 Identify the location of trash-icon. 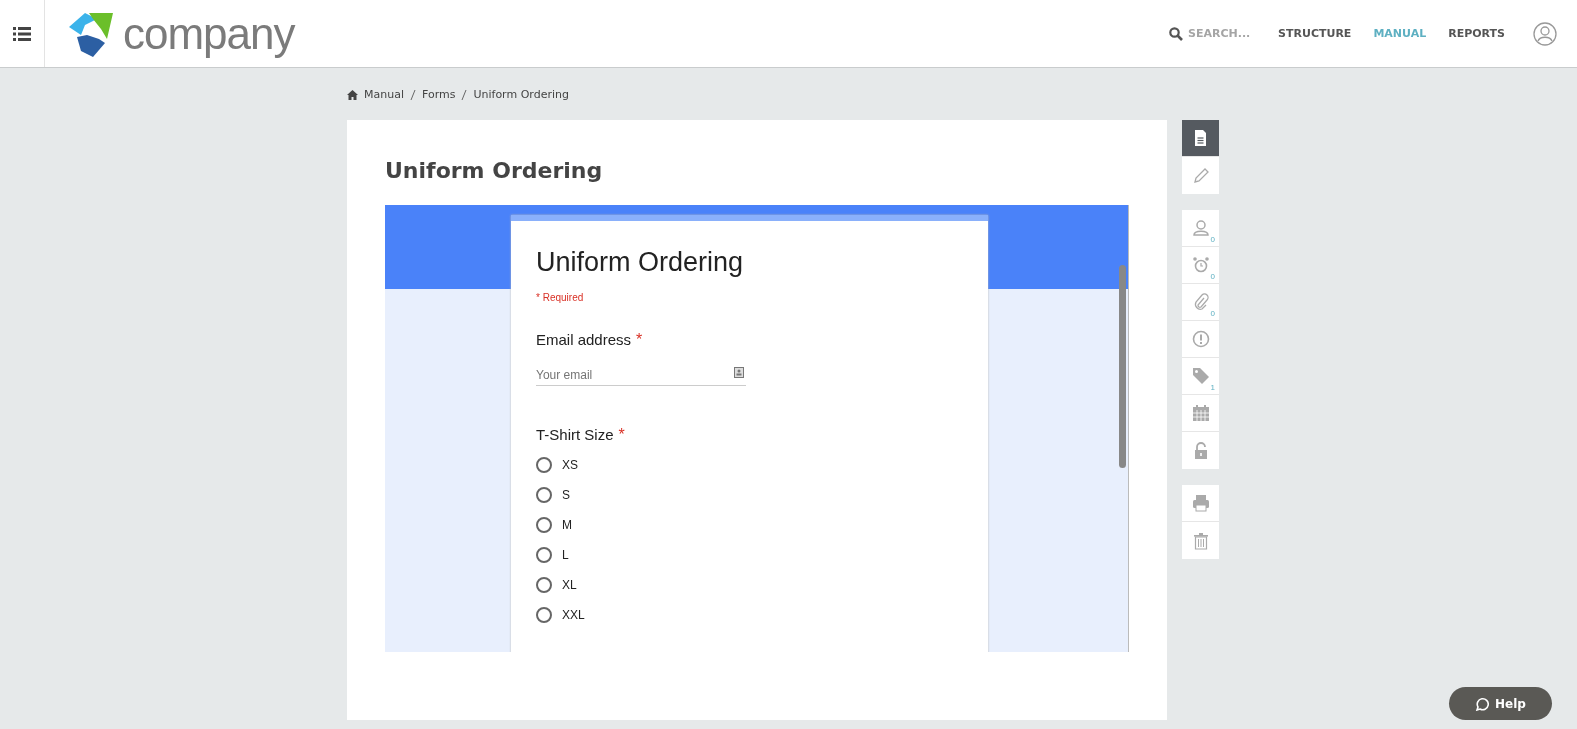
(1200, 540).